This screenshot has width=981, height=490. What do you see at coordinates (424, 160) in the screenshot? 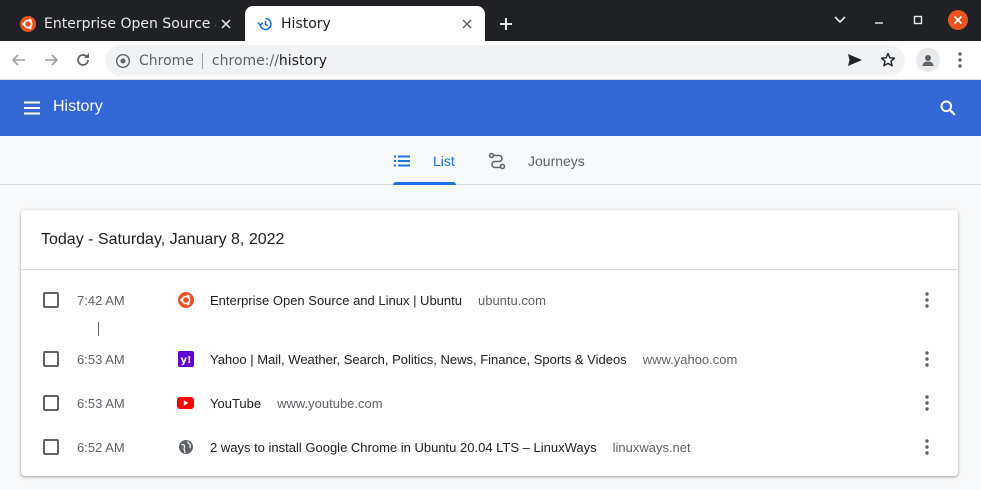
I see `tab-list: List` at bounding box center [424, 160].